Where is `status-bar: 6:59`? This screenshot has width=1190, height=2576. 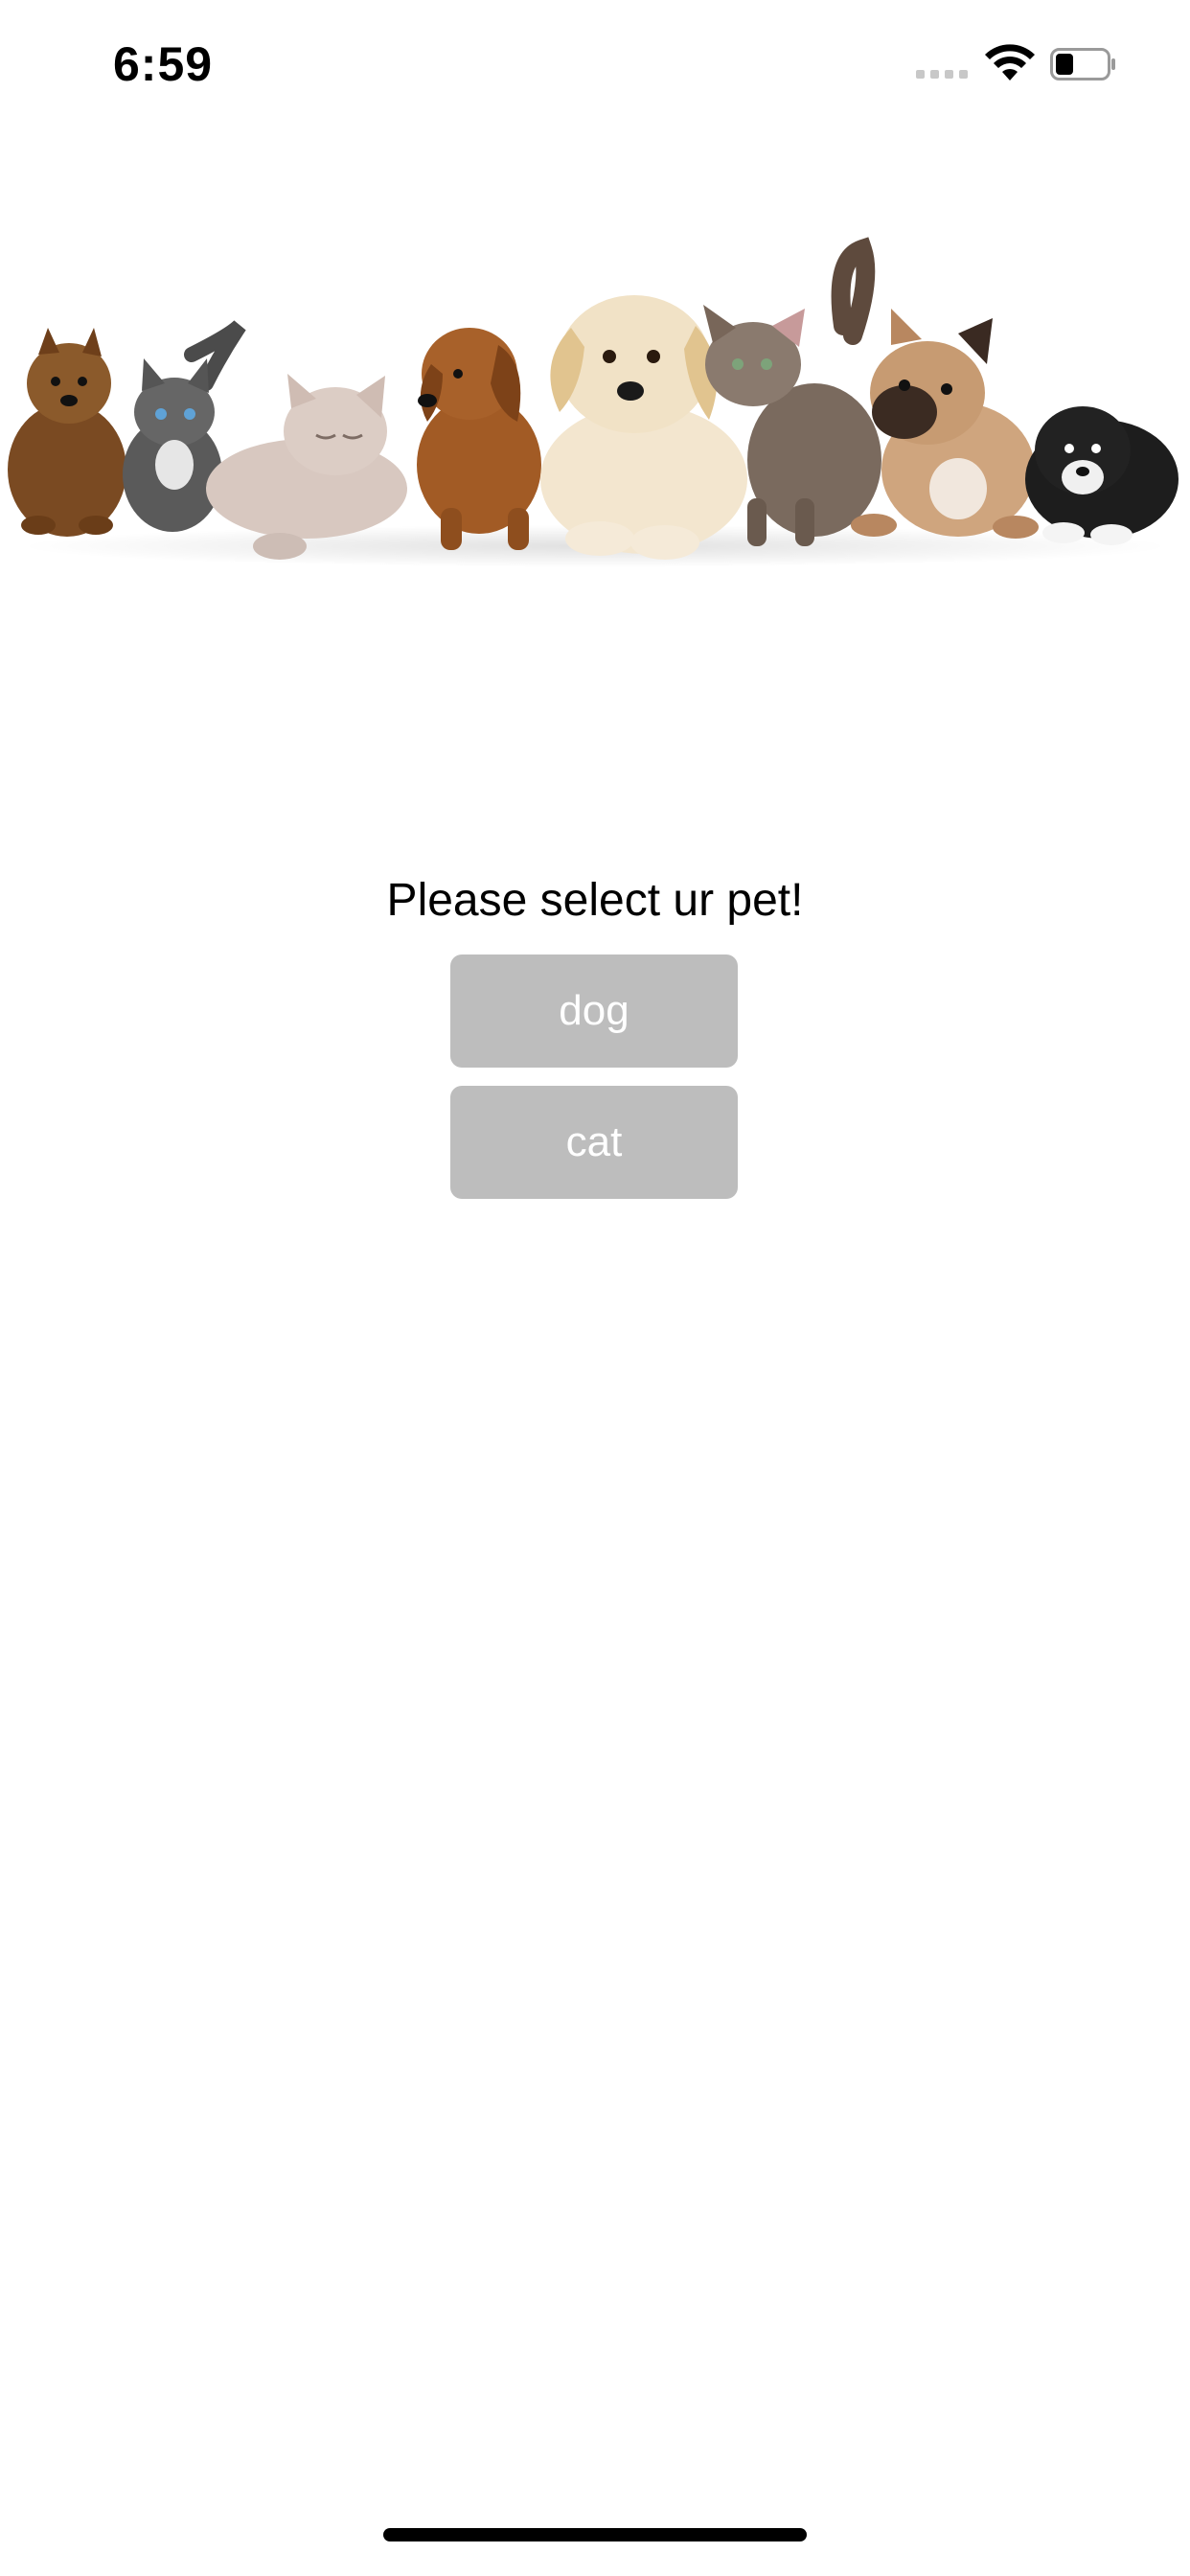 status-bar: 6:59 is located at coordinates (595, 67).